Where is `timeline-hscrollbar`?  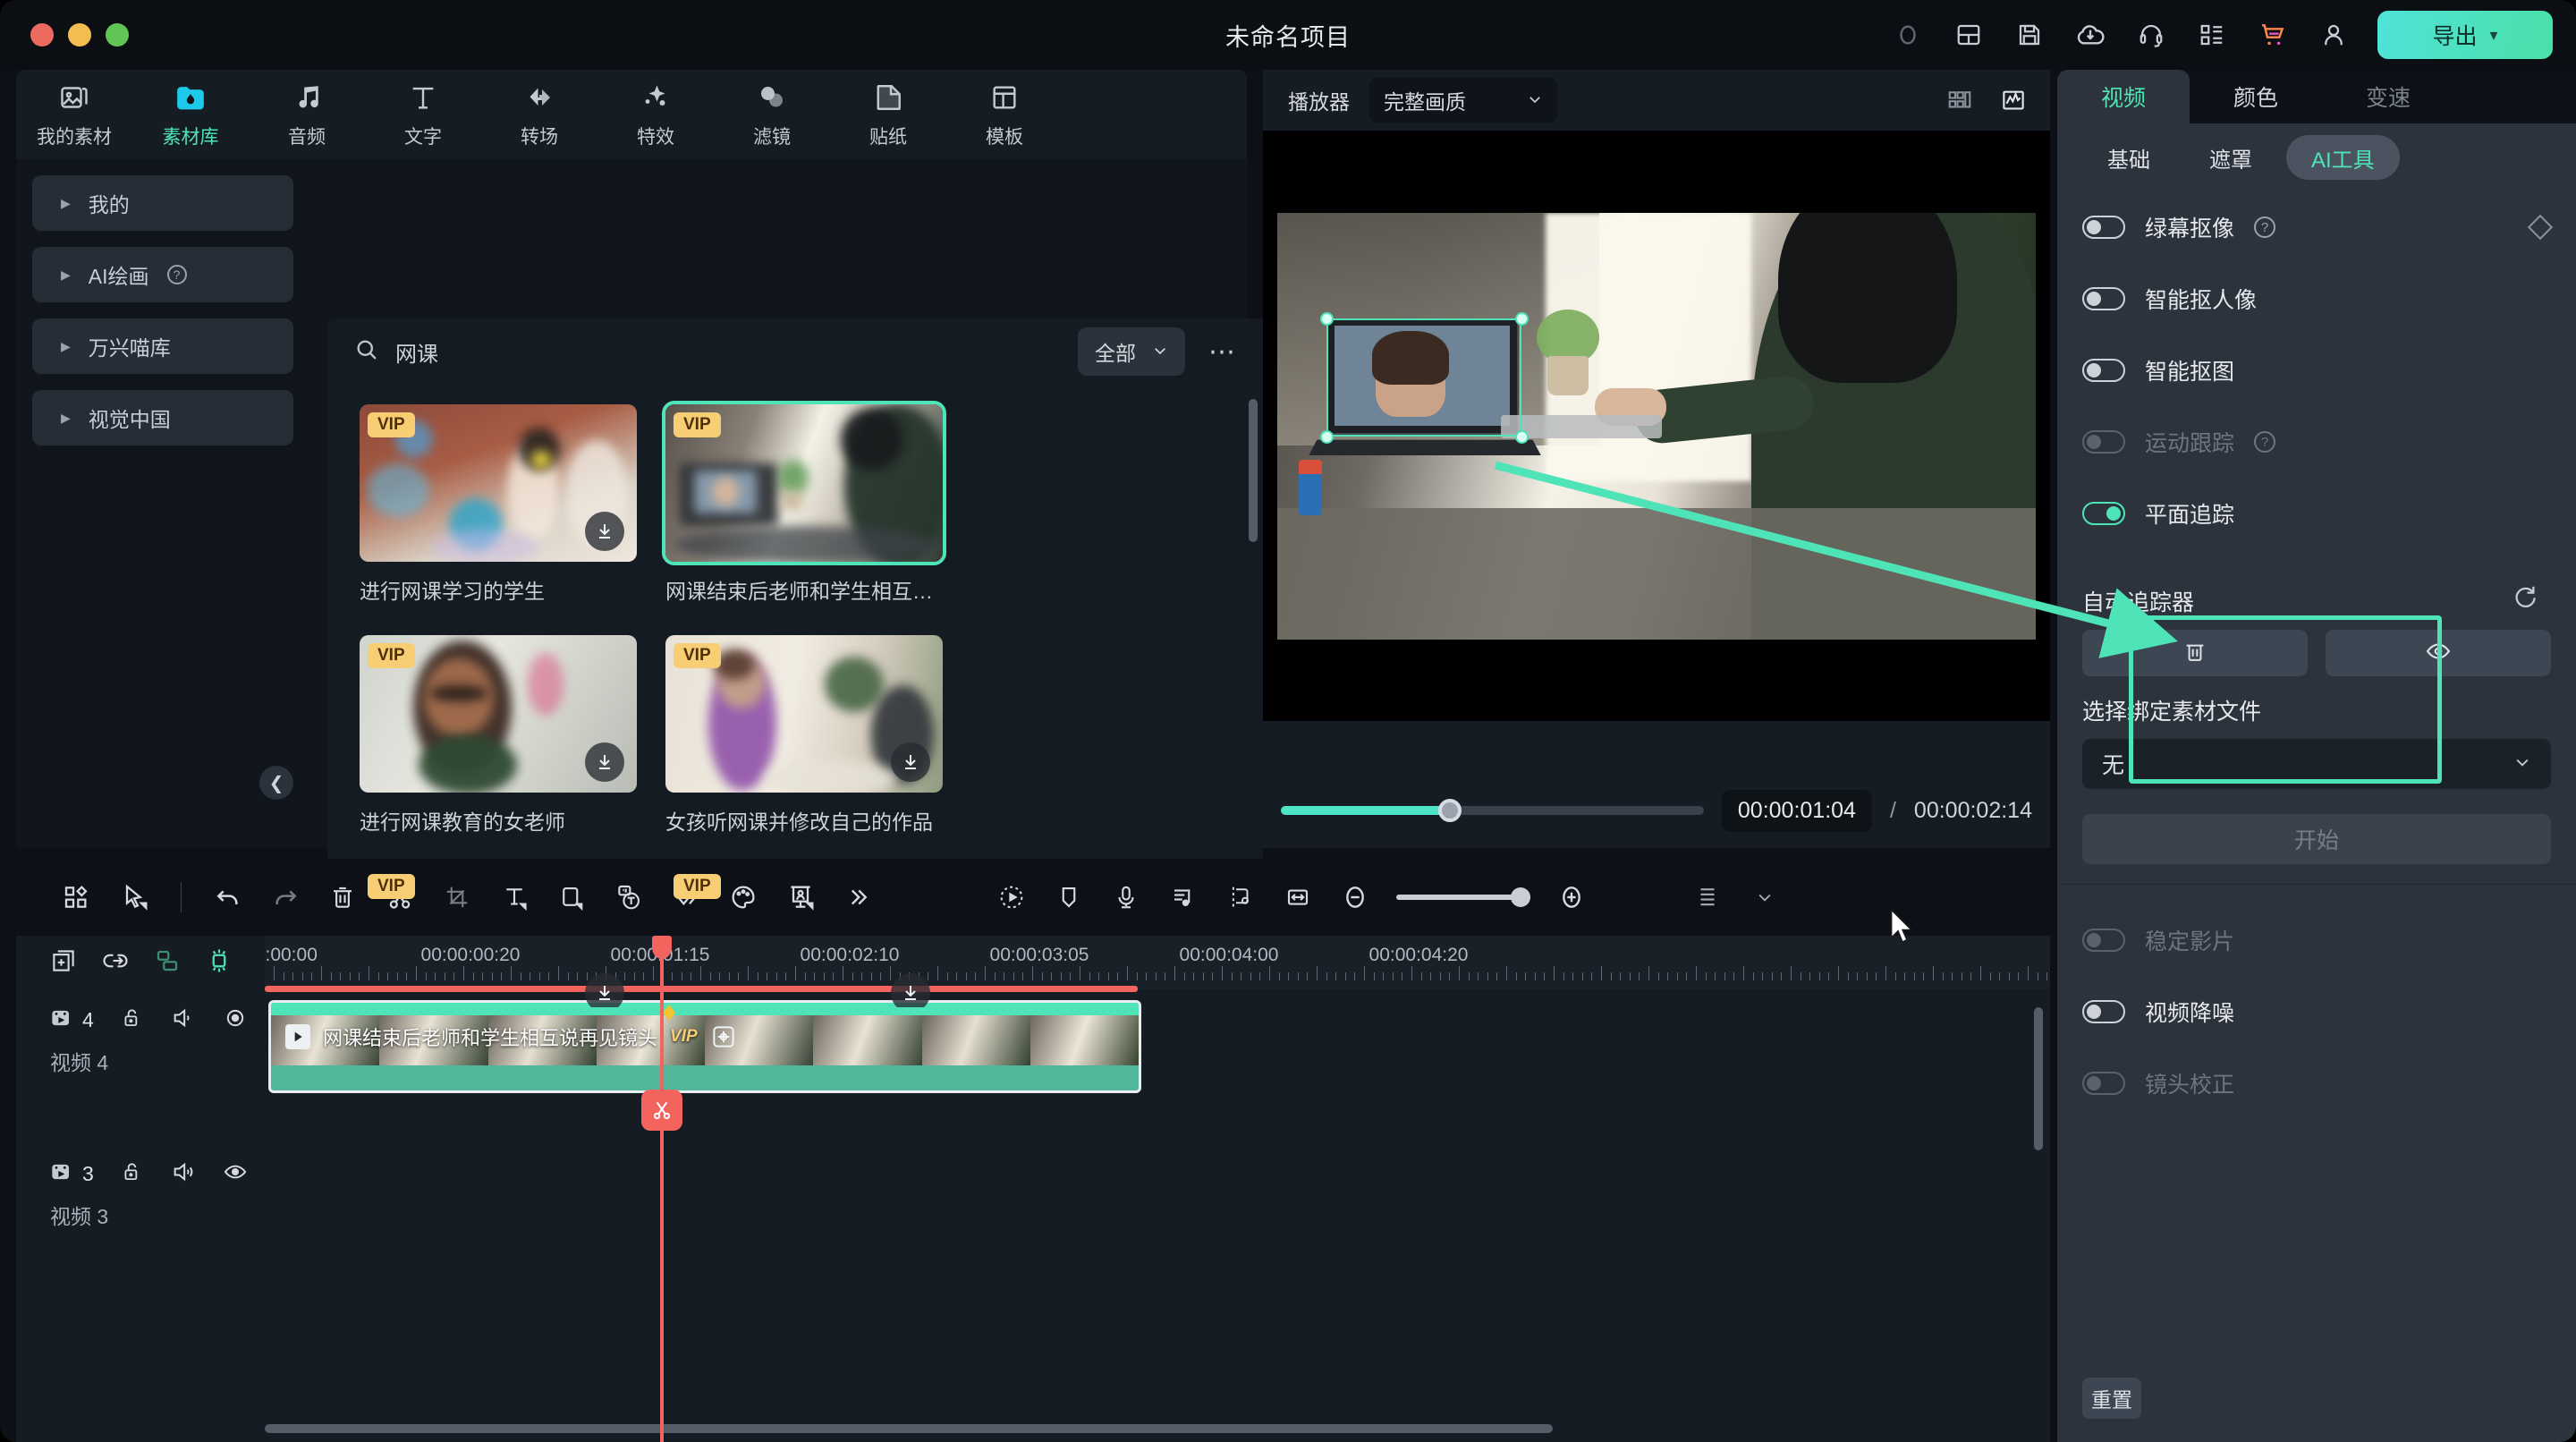 timeline-hscrollbar is located at coordinates (909, 1428).